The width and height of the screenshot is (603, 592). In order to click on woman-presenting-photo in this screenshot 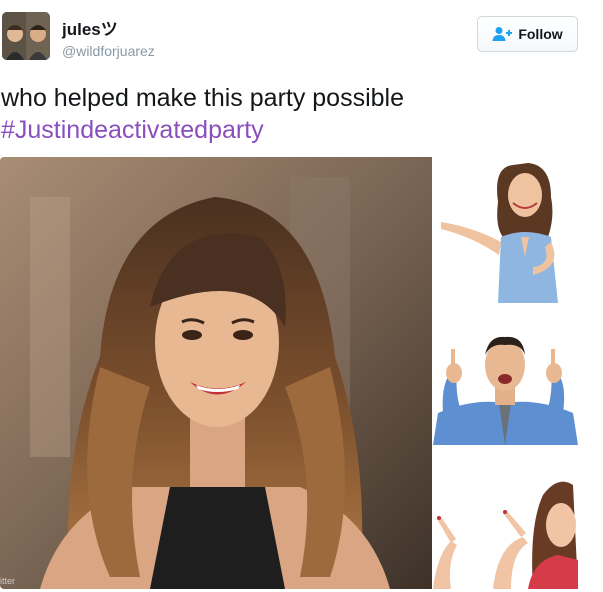, I will do `click(505, 230)`.